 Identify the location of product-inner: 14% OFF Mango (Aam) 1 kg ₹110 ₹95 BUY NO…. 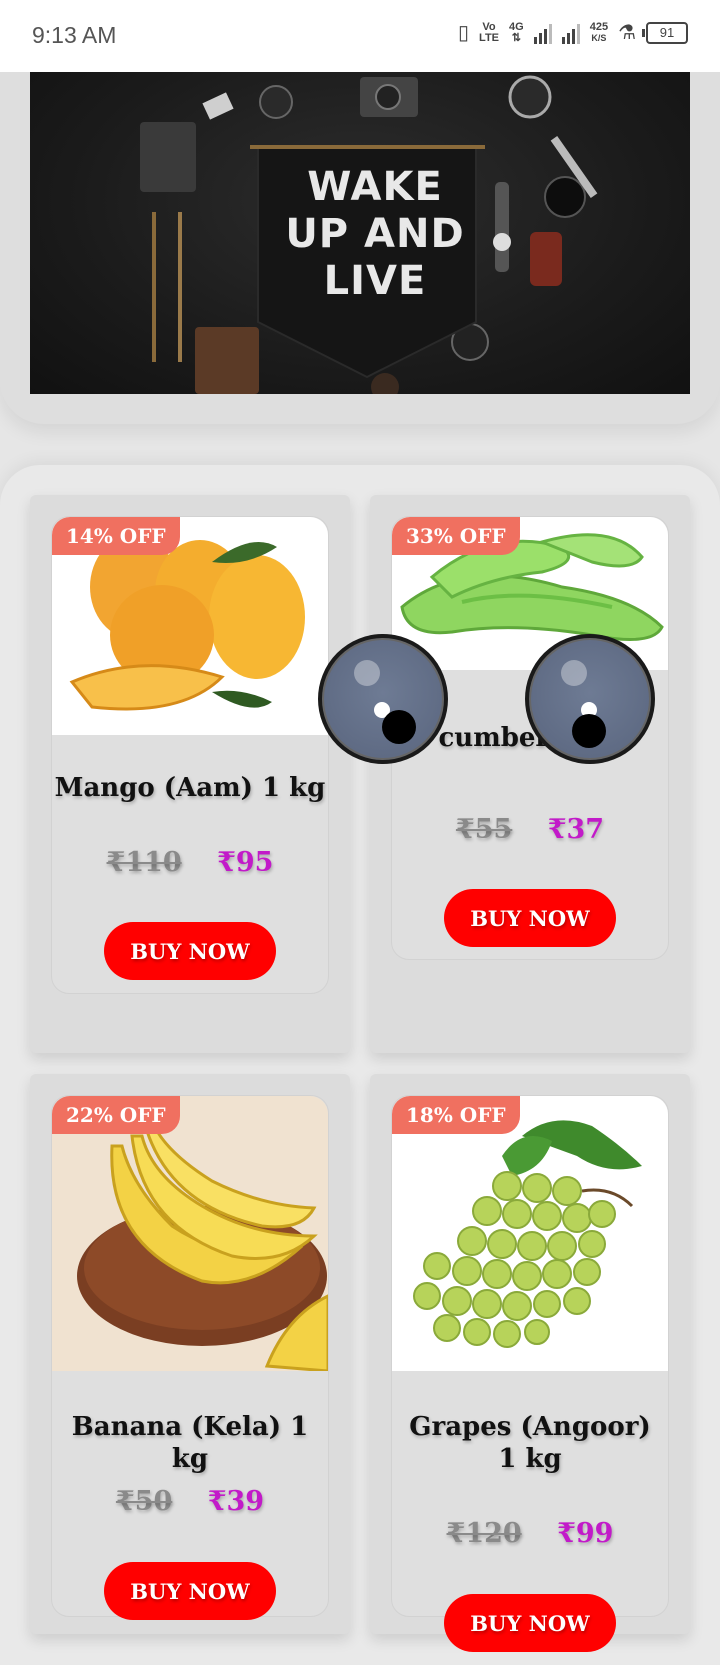
(190, 755).